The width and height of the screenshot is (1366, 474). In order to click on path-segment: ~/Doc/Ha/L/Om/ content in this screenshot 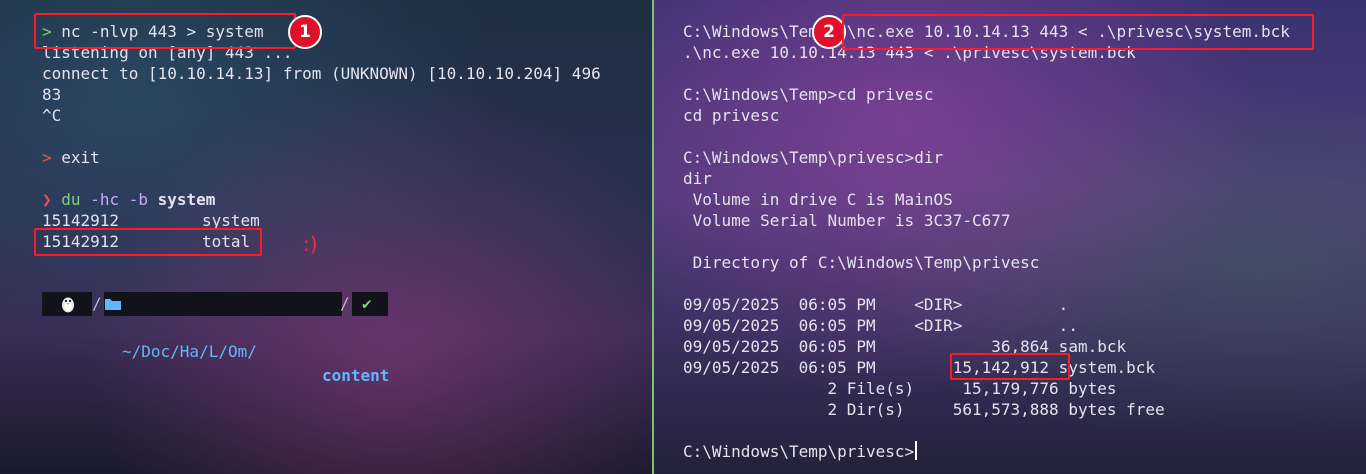, I will do `click(246, 338)`.